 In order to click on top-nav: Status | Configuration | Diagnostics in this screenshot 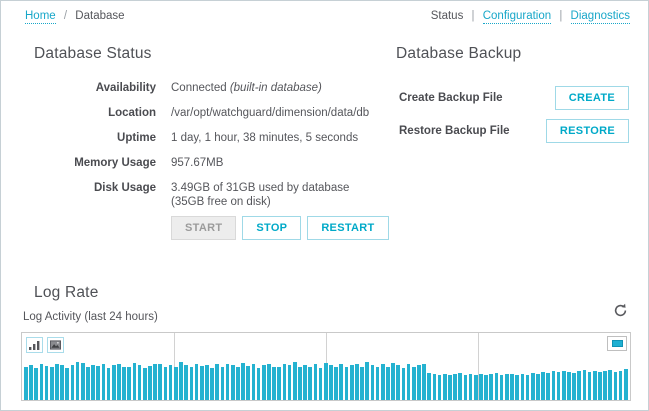, I will do `click(530, 17)`.